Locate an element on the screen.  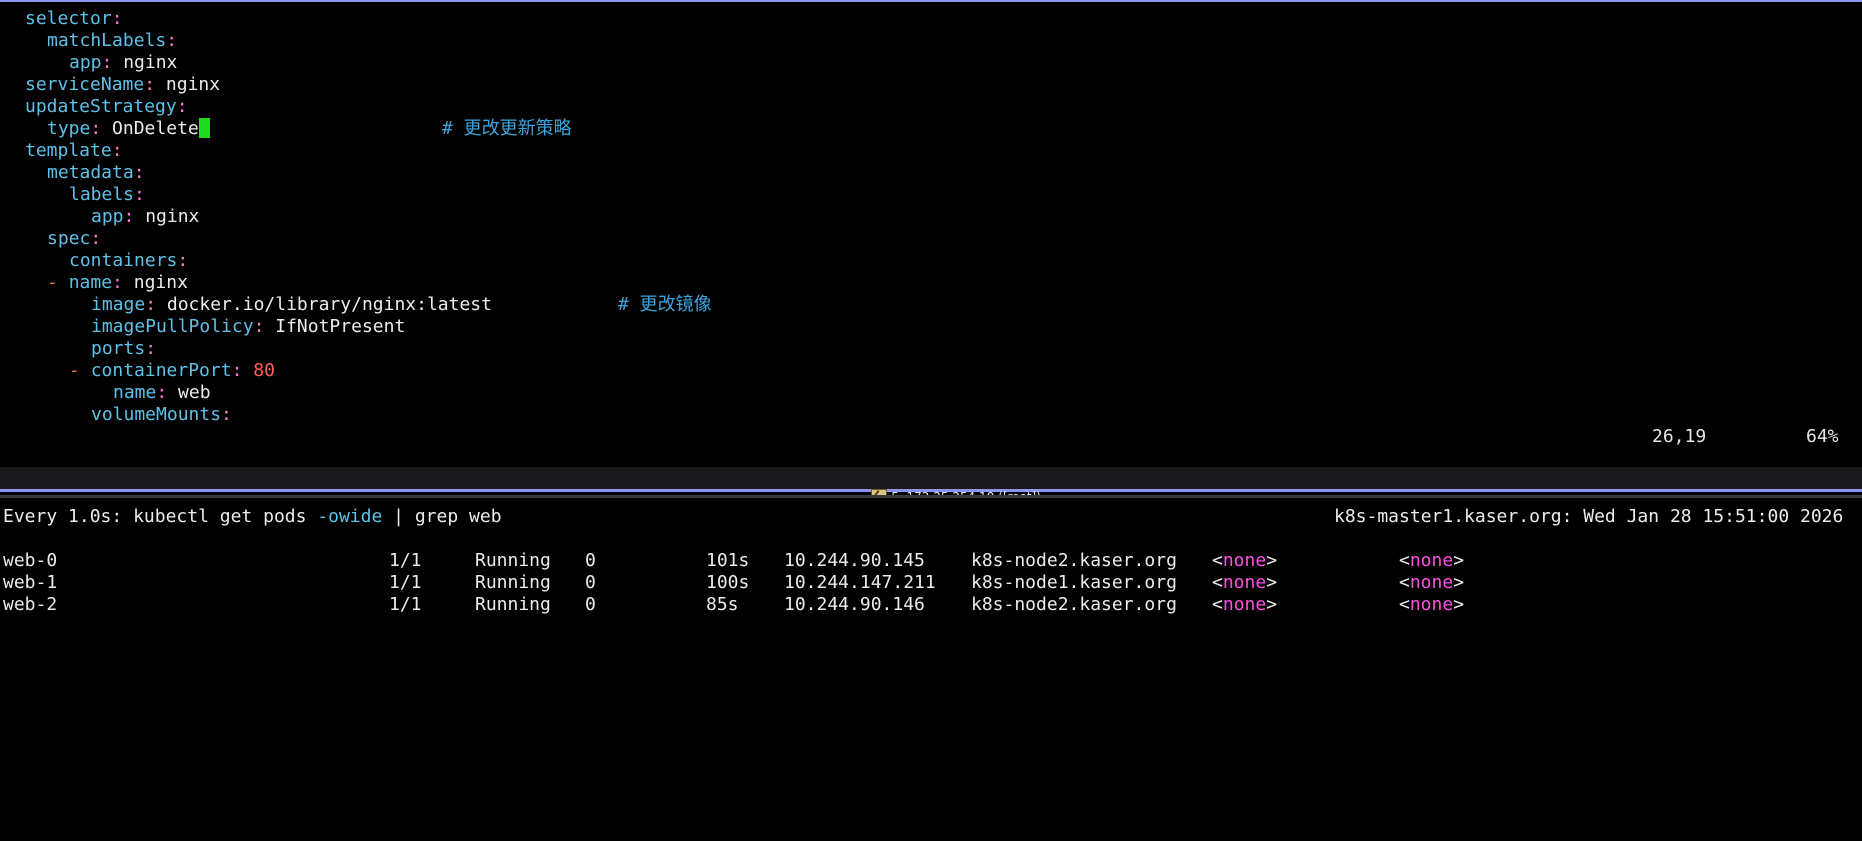
yaml-key: spec is located at coordinates (69, 238).